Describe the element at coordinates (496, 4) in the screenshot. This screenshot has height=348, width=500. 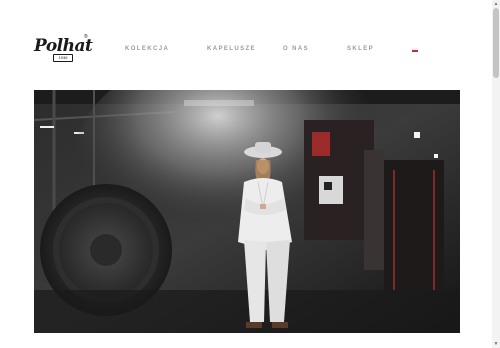
I see `scroll-up-icon: ▲` at that location.